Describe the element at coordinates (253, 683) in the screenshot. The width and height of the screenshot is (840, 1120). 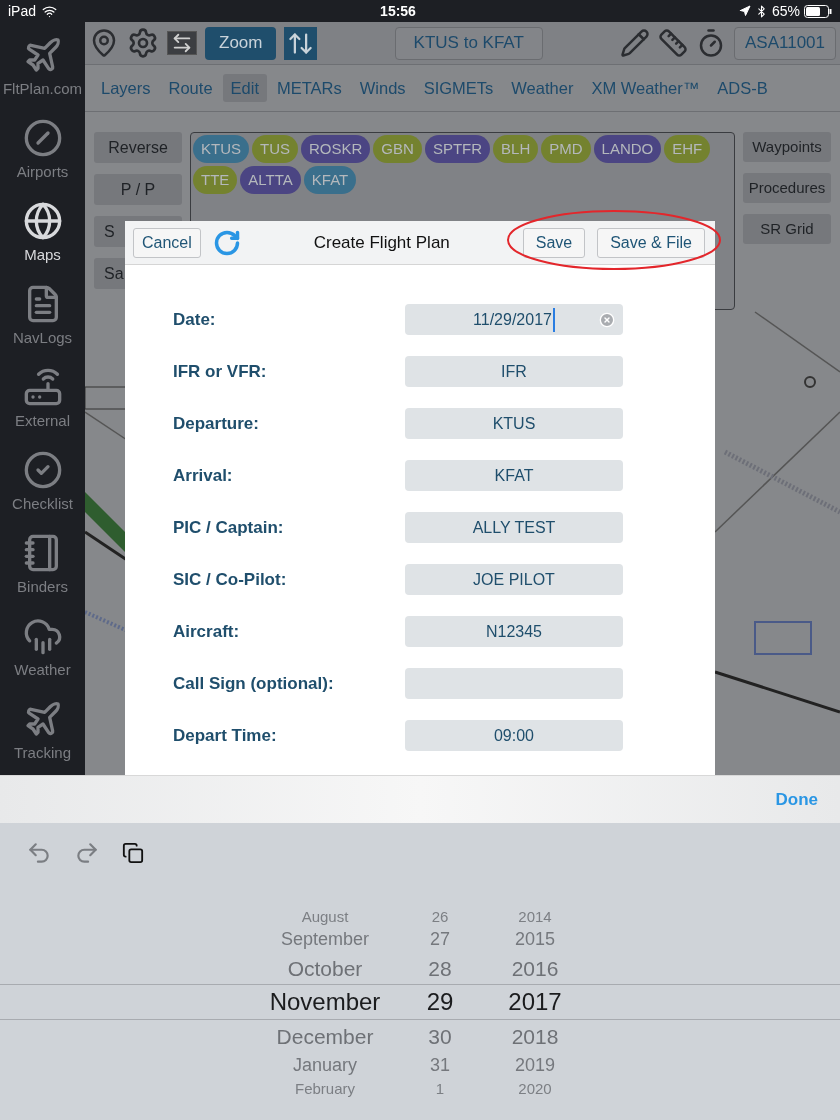
I see `field-label: Call Sign (optional):` at that location.